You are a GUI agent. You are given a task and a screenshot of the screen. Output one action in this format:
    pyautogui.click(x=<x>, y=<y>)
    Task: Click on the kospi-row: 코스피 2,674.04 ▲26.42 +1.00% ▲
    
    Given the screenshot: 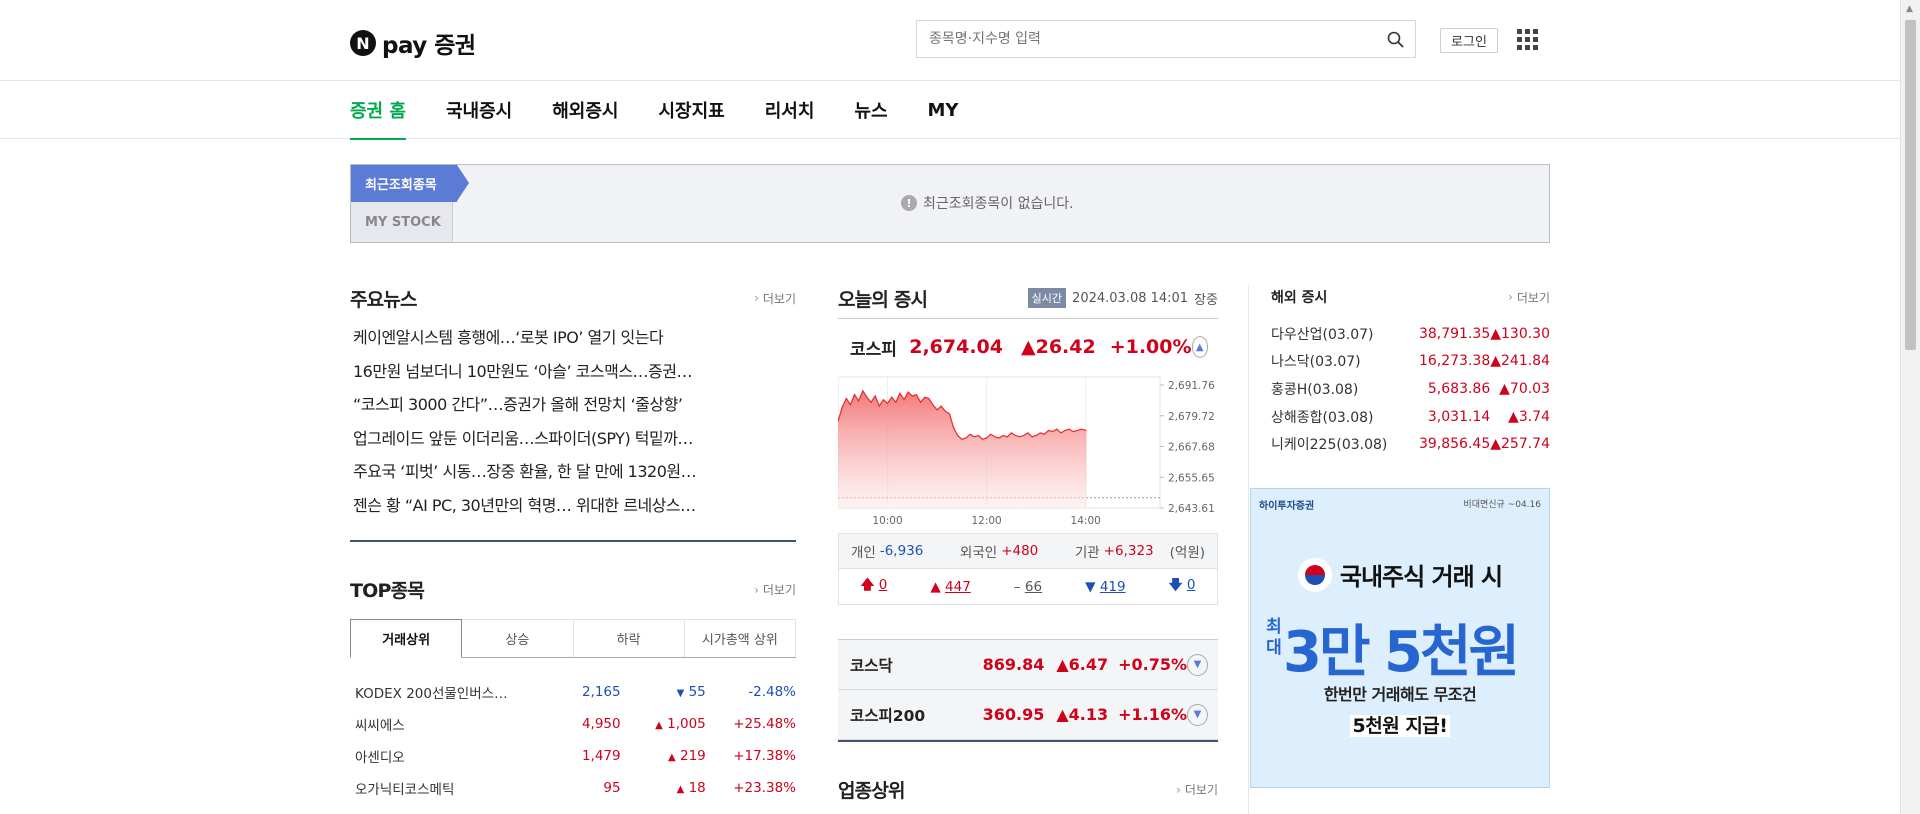 What is the action you would take?
    pyautogui.click(x=1028, y=347)
    